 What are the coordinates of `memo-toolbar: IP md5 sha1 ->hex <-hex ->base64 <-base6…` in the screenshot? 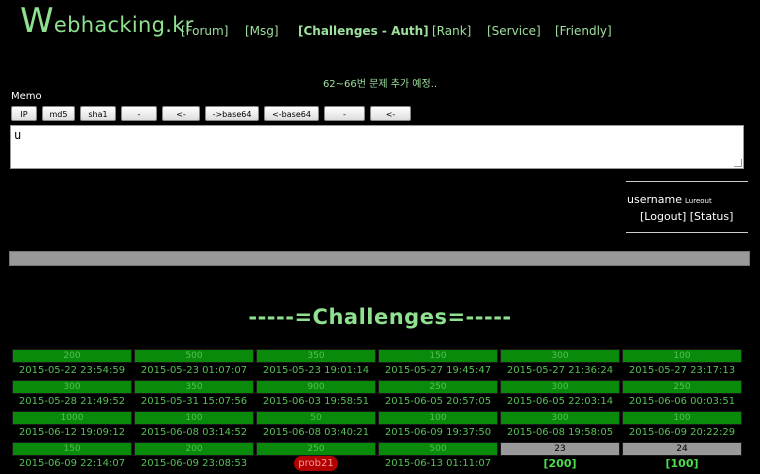 It's located at (211, 120).